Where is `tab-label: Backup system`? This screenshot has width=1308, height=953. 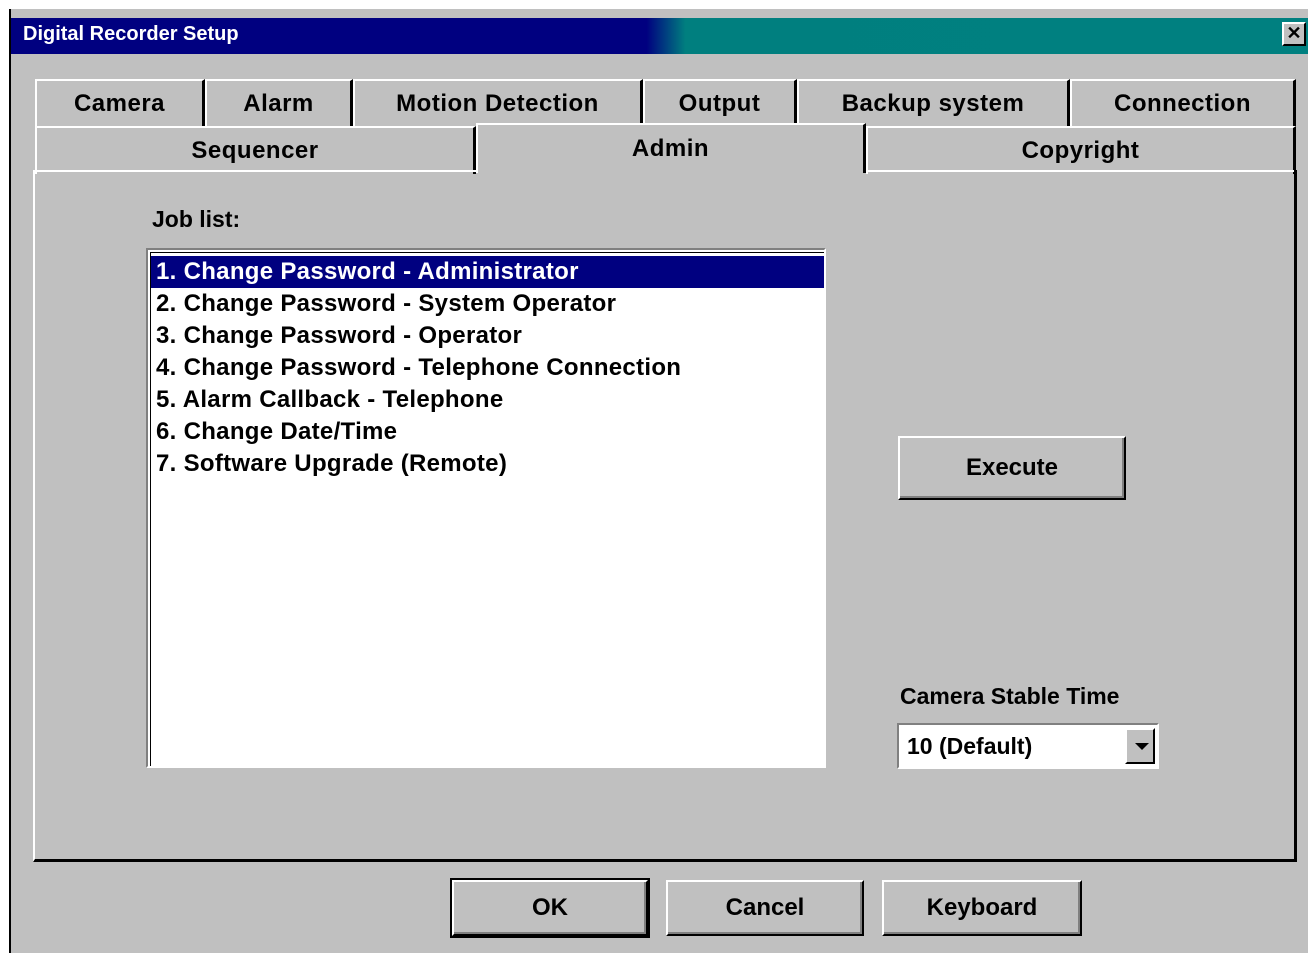
tab-label: Backup system is located at coordinates (933, 103).